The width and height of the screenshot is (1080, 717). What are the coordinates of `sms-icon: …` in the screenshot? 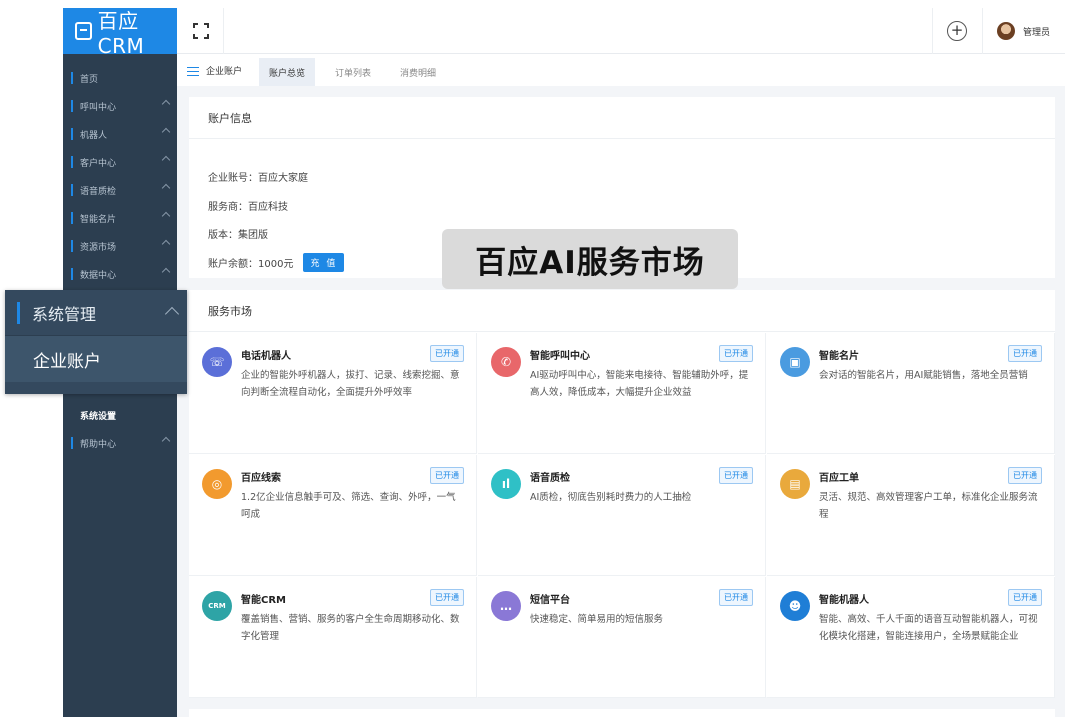 It's located at (506, 606).